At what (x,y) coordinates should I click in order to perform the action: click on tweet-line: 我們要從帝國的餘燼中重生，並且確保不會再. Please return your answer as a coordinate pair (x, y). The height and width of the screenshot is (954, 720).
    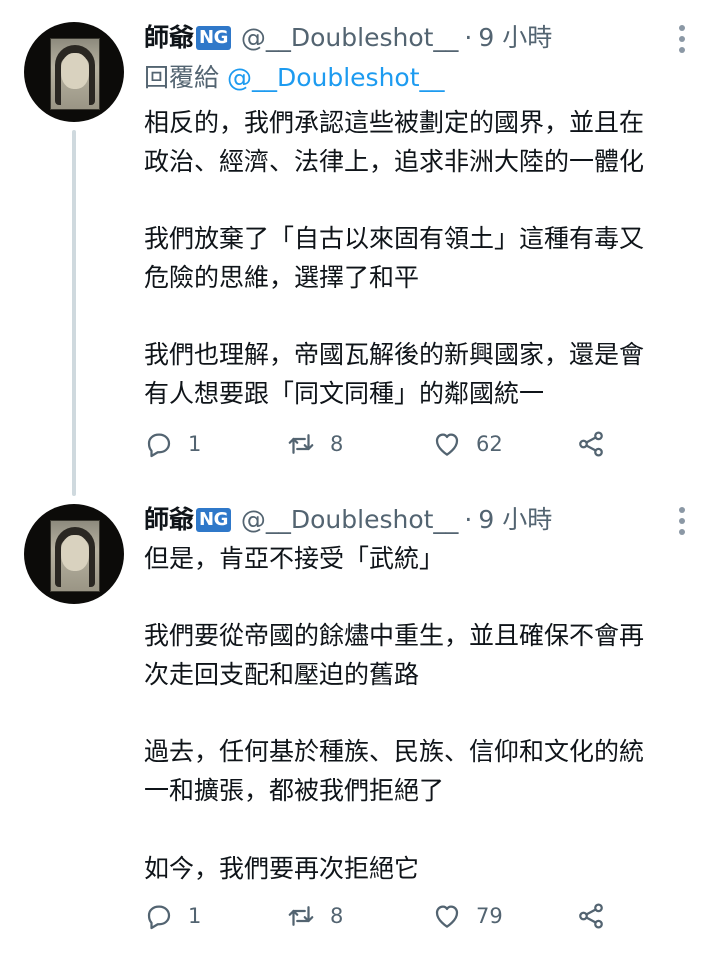
    Looking at the image, I should click on (394, 636).